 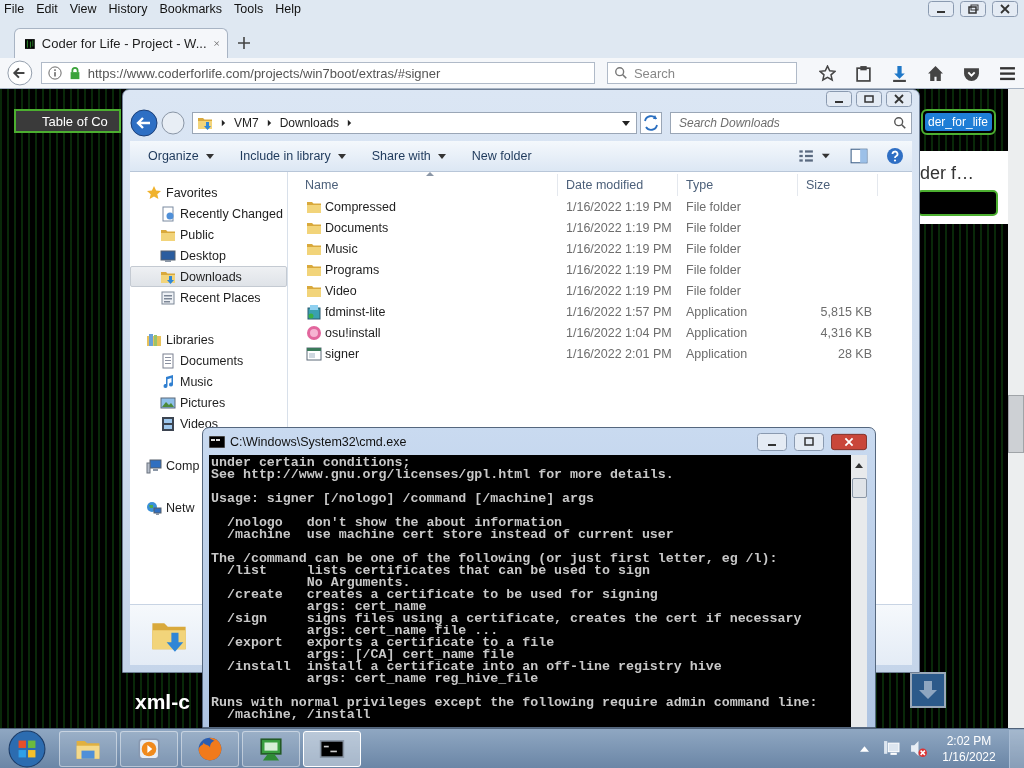 I want to click on restore-icon, so click(x=973, y=9).